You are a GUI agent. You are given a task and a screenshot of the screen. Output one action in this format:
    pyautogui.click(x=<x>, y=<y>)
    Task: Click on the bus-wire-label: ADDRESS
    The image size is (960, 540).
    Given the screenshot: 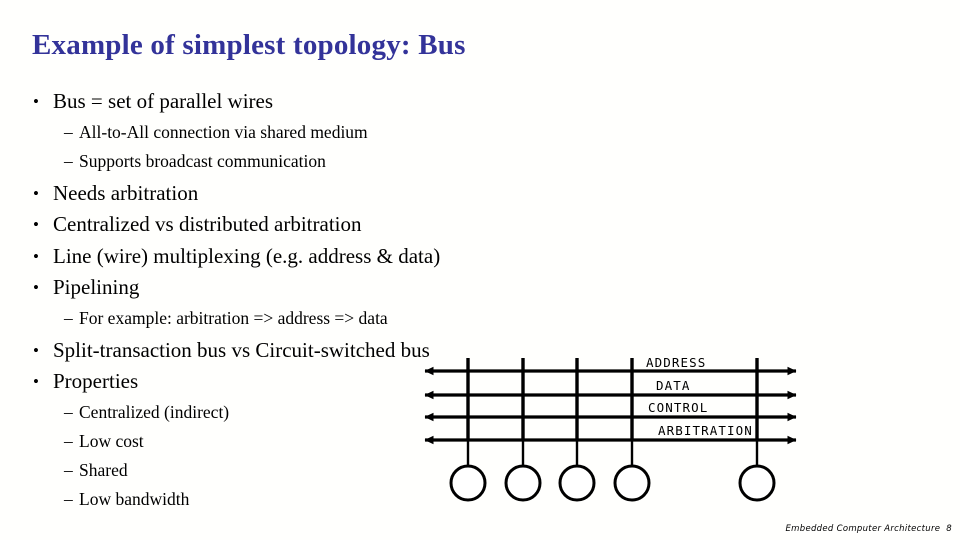 What is the action you would take?
    pyautogui.click(x=676, y=362)
    